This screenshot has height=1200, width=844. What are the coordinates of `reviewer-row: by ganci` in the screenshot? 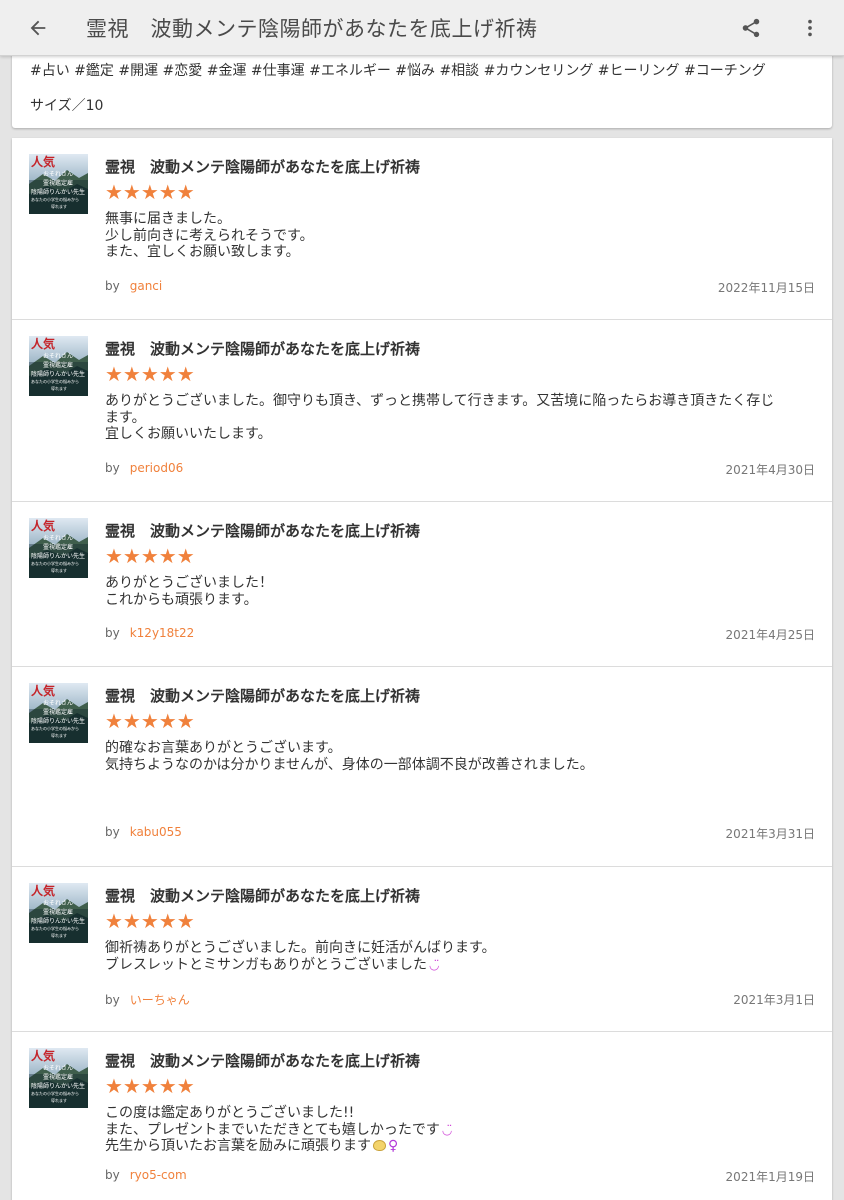 It's located at (133, 286).